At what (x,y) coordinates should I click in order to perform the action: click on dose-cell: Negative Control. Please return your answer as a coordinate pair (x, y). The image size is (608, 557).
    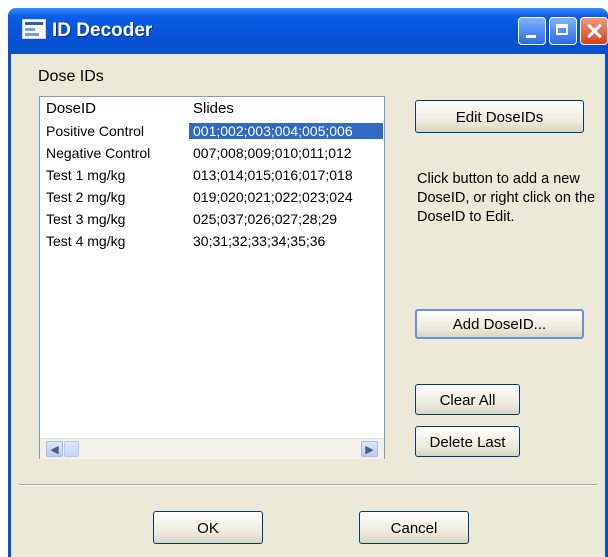
    Looking at the image, I should click on (98, 153).